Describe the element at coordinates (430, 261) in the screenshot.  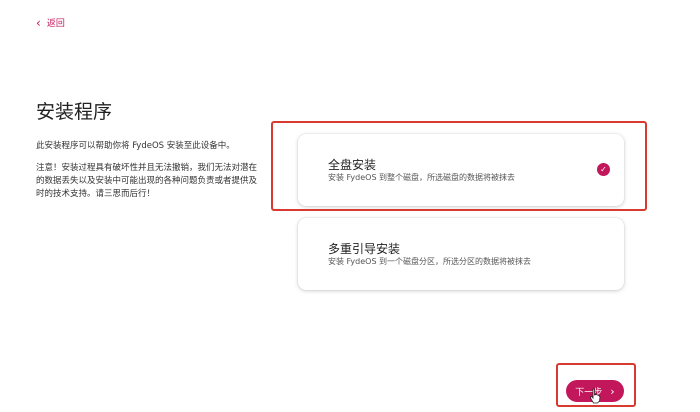
I see `option-description: 安装 FydeOS 到一个磁盘分区，所选分区的数据将被抹去` at that location.